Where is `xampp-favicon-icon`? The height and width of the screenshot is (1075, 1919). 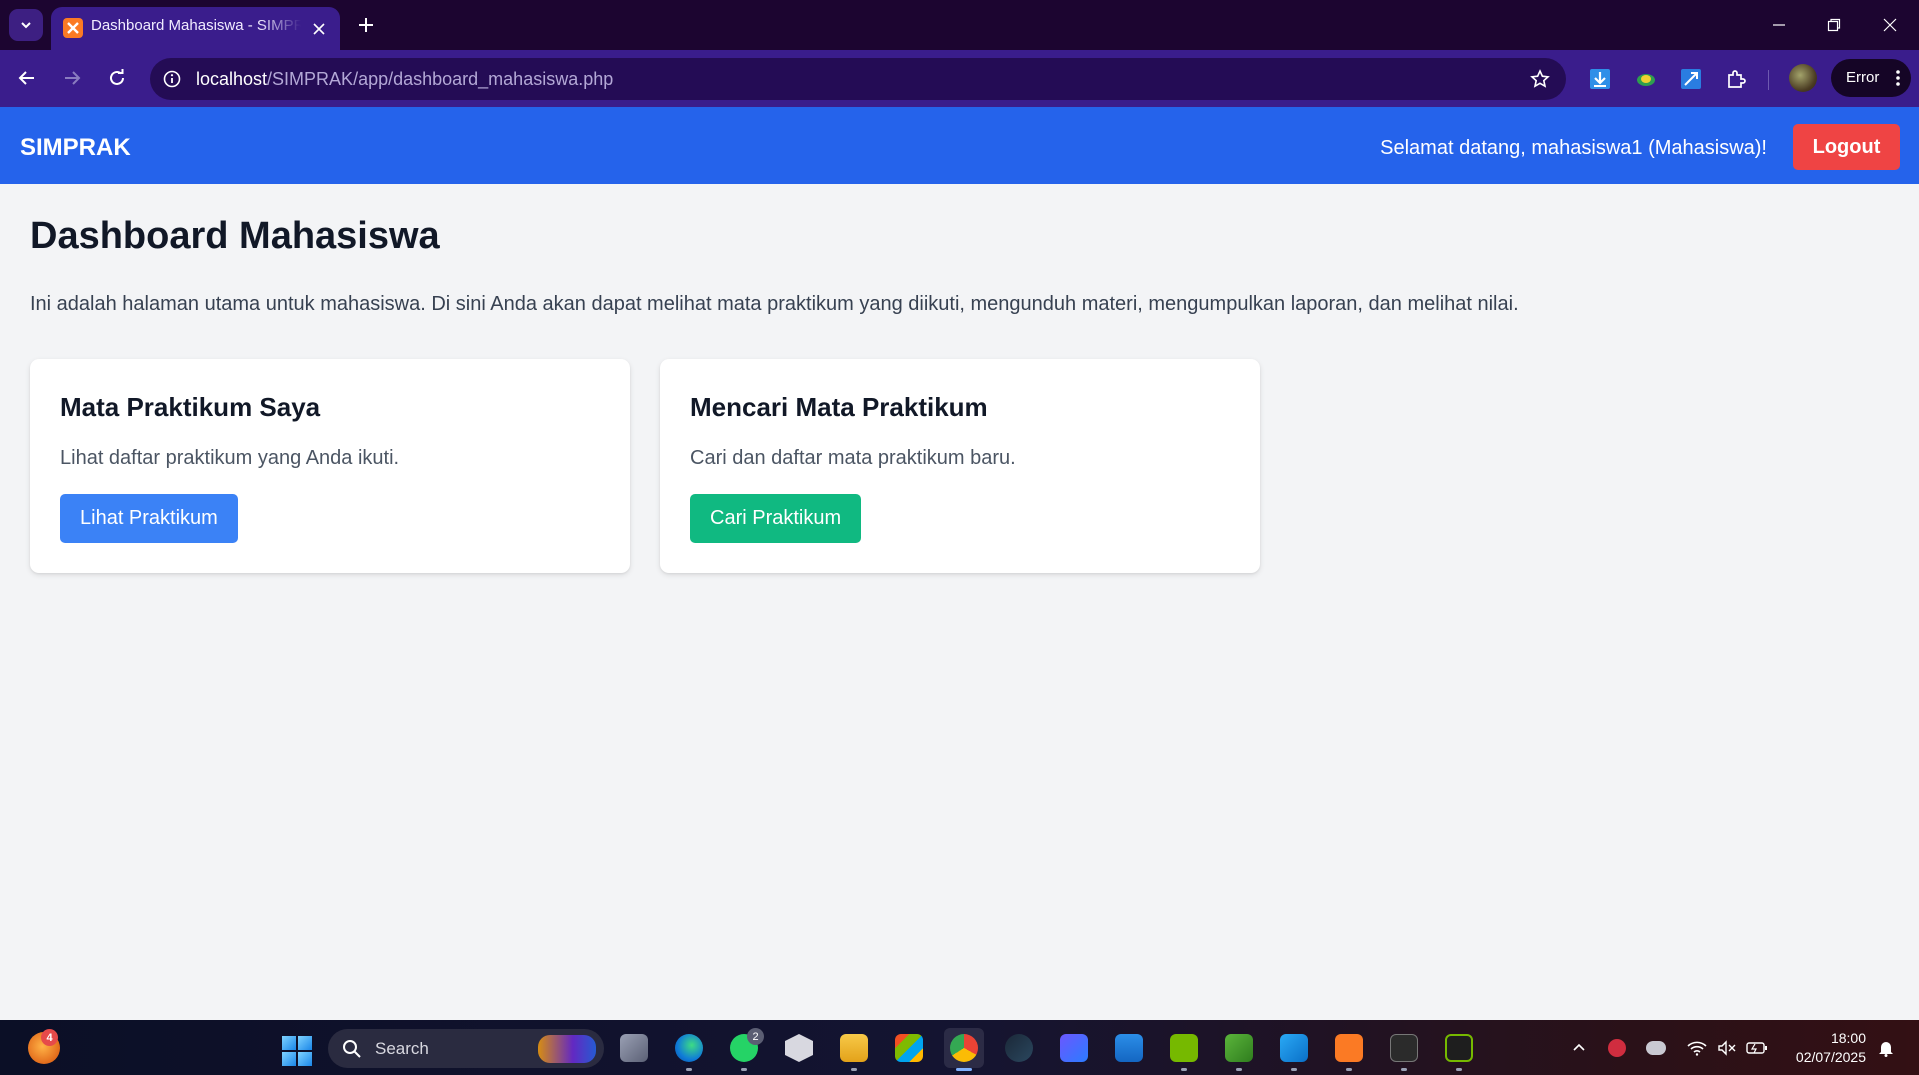 xampp-favicon-icon is located at coordinates (73, 28).